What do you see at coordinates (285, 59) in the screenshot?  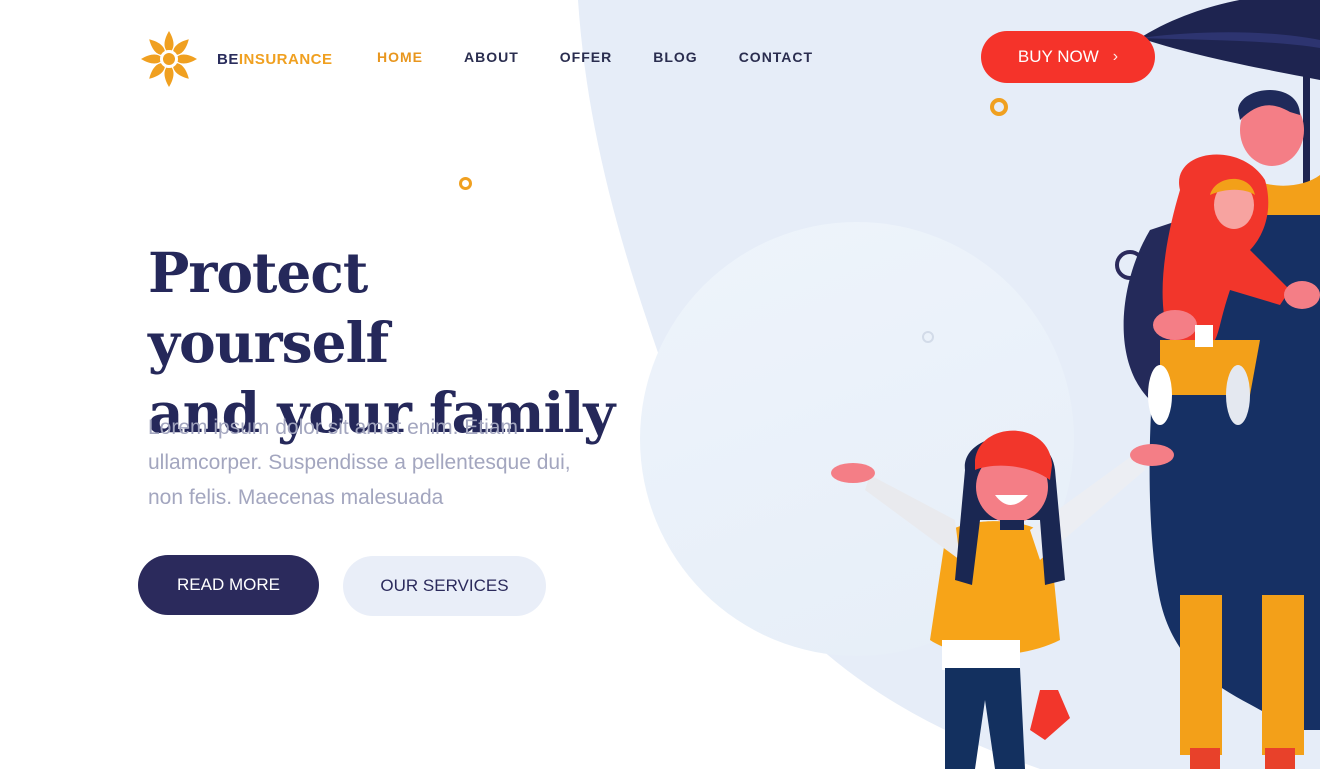 I see `brand-name-part2: INSURANCE` at bounding box center [285, 59].